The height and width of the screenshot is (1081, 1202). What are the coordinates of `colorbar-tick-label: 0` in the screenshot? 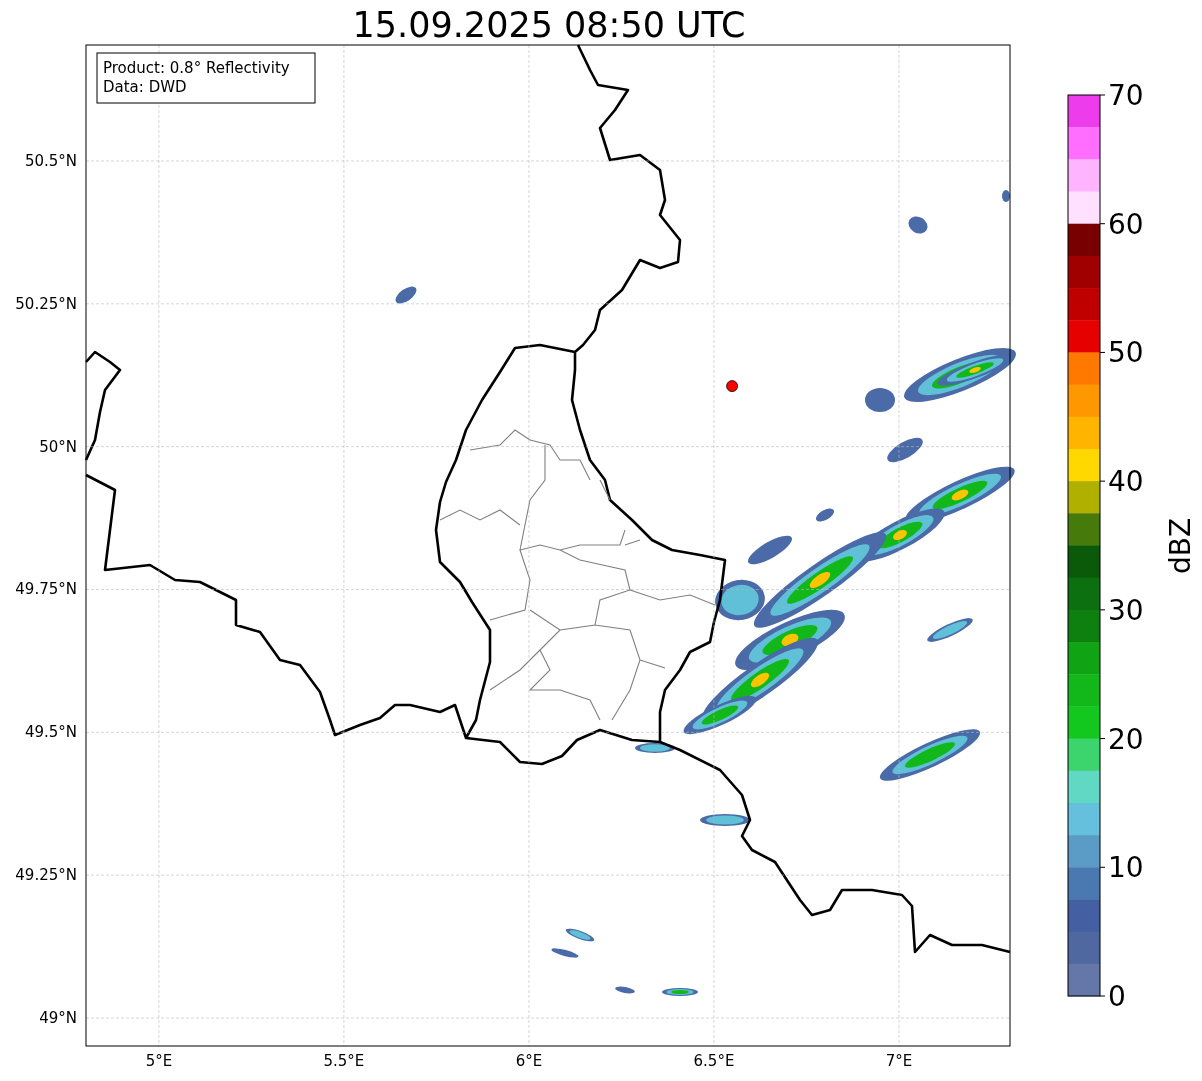 It's located at (1117, 996).